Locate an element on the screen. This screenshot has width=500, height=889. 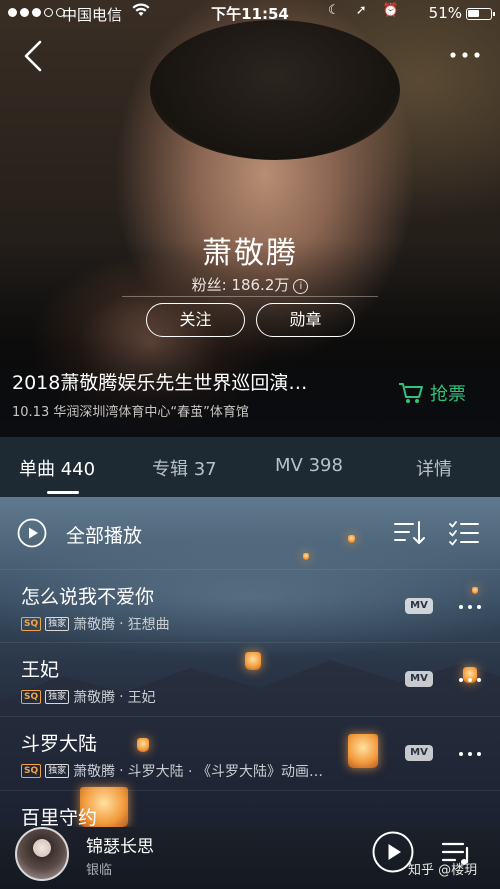
song-row: 斗罗大陆 SQ 独家 萧敬腾 · 斗罗大陆 · 《斗罗大陆》动画… MV is located at coordinates (250, 752).